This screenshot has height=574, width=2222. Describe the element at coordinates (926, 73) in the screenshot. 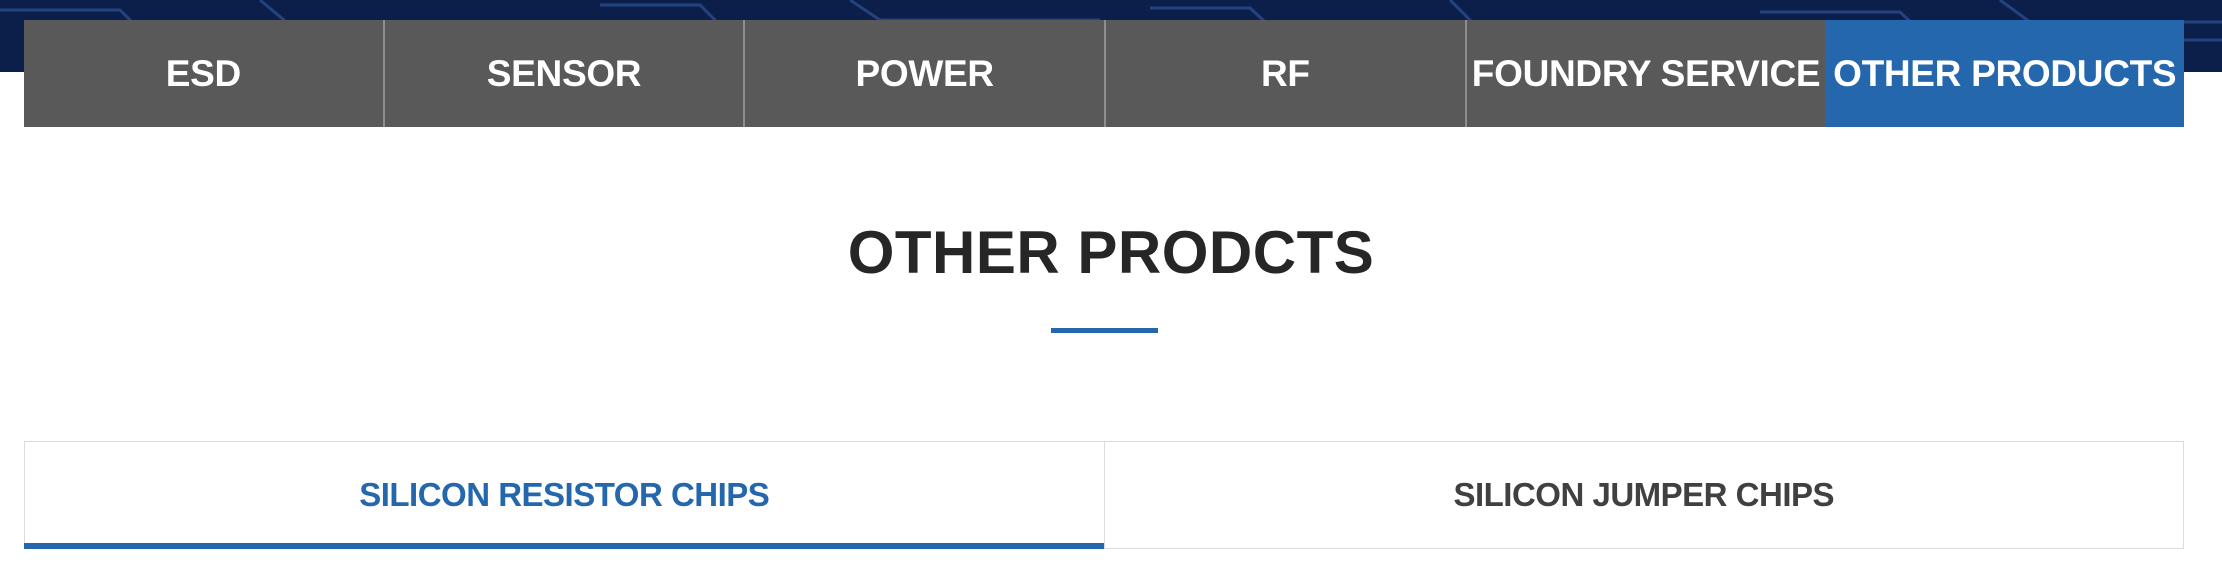

I see `tab-power: POWER` at that location.